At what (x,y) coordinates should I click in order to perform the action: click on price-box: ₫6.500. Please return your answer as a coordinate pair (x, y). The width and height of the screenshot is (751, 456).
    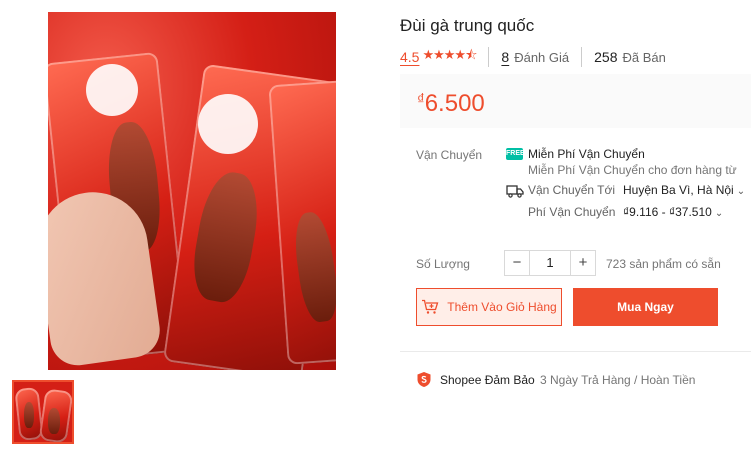
    Looking at the image, I should click on (575, 101).